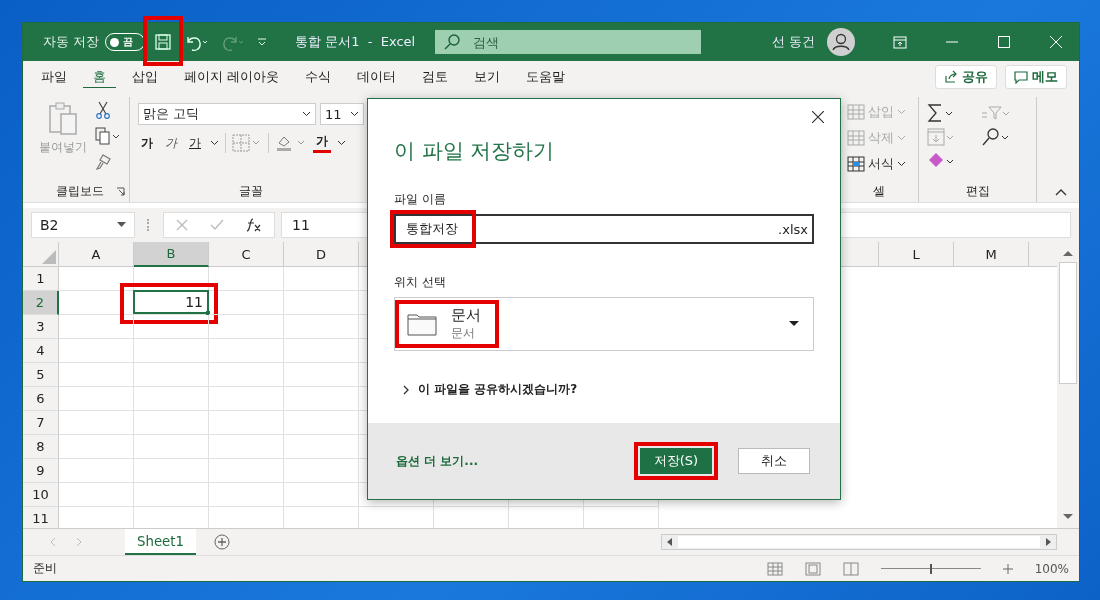 The image size is (1100, 600). What do you see at coordinates (41, 303) in the screenshot?
I see `row-header: 2` at bounding box center [41, 303].